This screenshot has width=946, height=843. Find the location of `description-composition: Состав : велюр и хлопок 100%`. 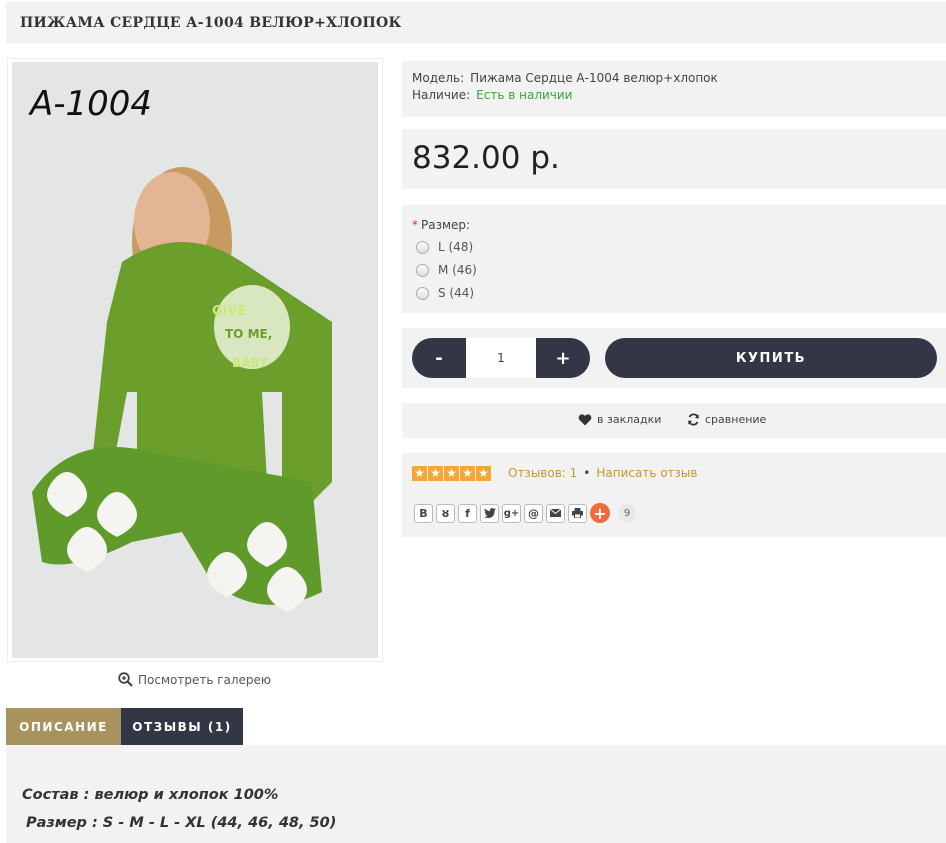

description-composition: Состав : велюр и хлопок 100% is located at coordinates (150, 795).